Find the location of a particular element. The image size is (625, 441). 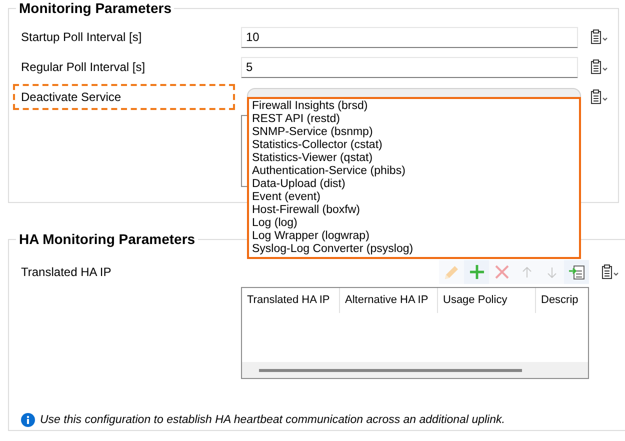

down-arrow-icon is located at coordinates (551, 272).